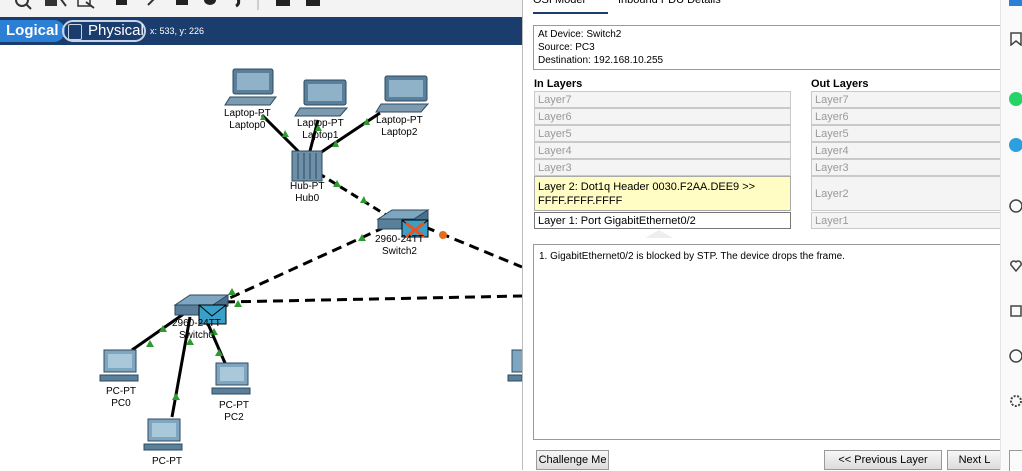 The height and width of the screenshot is (471, 1022). I want to click on physical-tab: Physical, so click(104, 31).